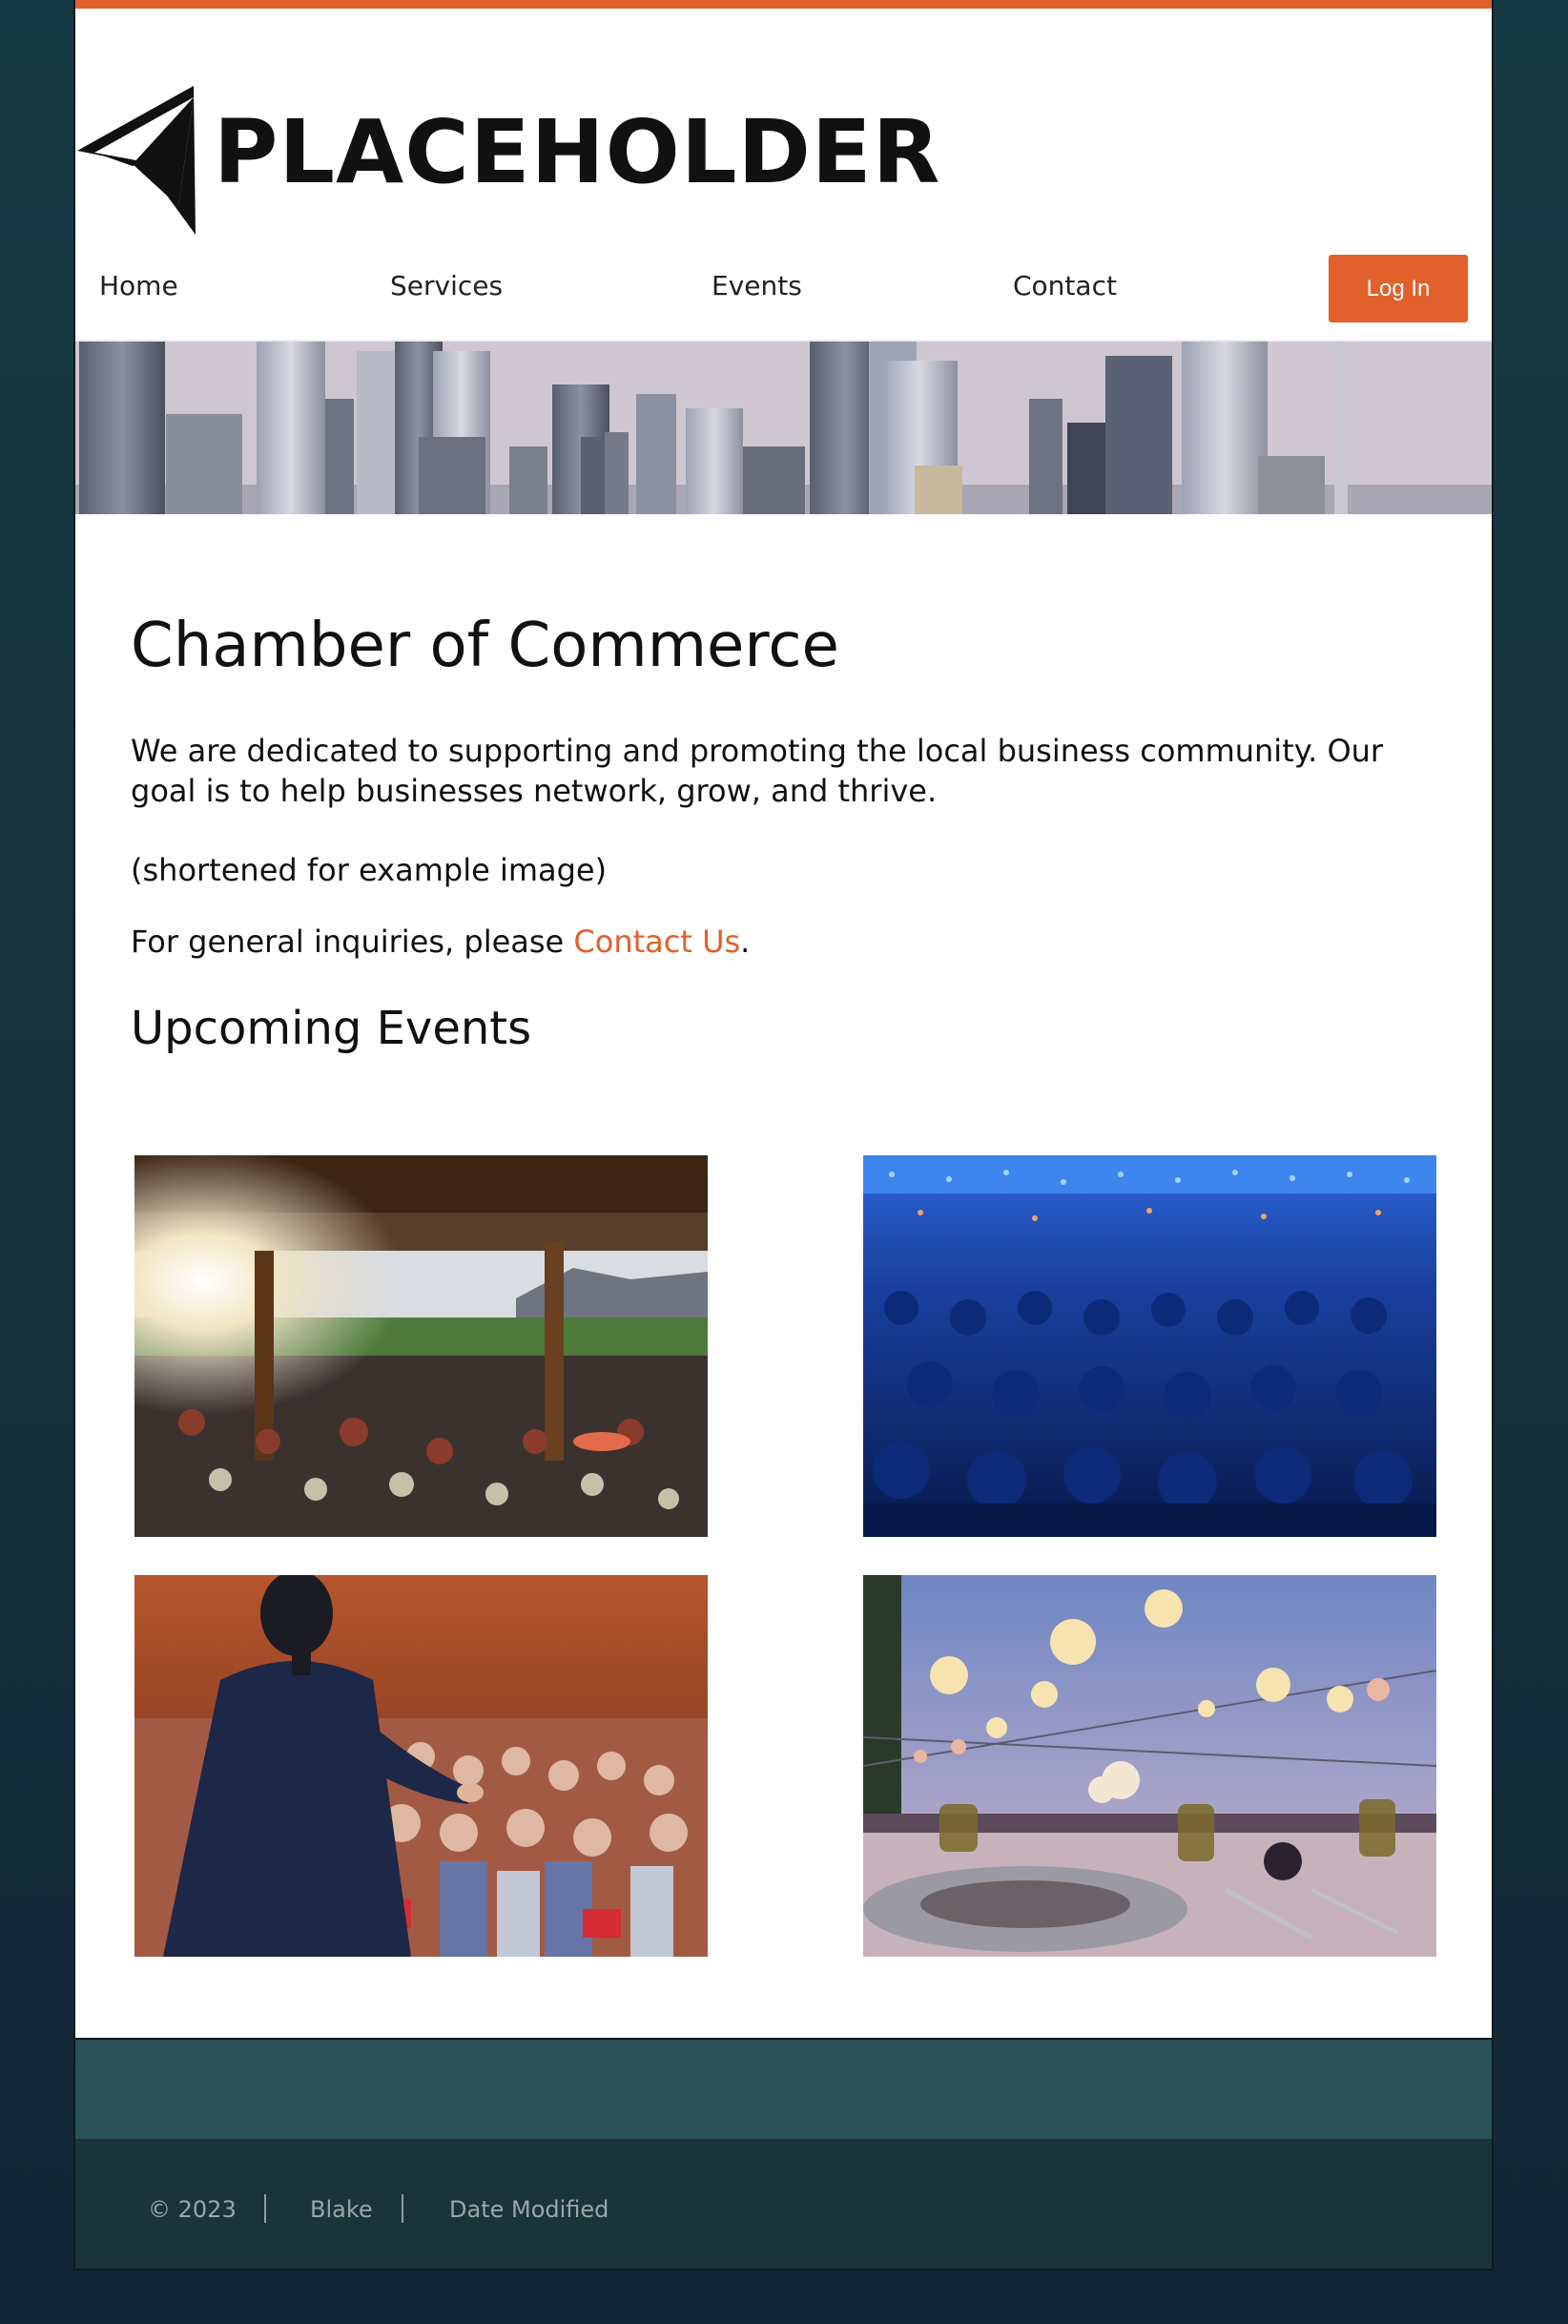 The image size is (1568, 2324). I want to click on footer-top-band, so click(783, 2089).